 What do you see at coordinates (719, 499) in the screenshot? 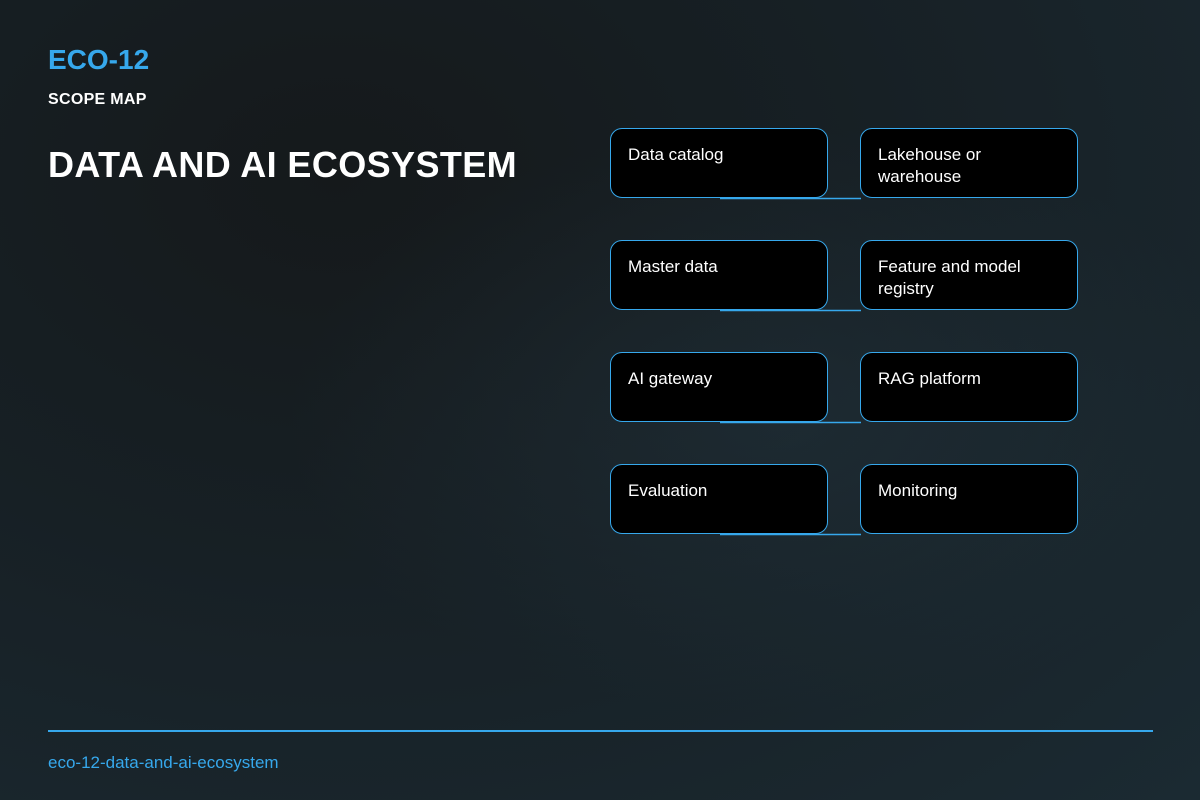
I see `node-evaluation: Evaluation` at bounding box center [719, 499].